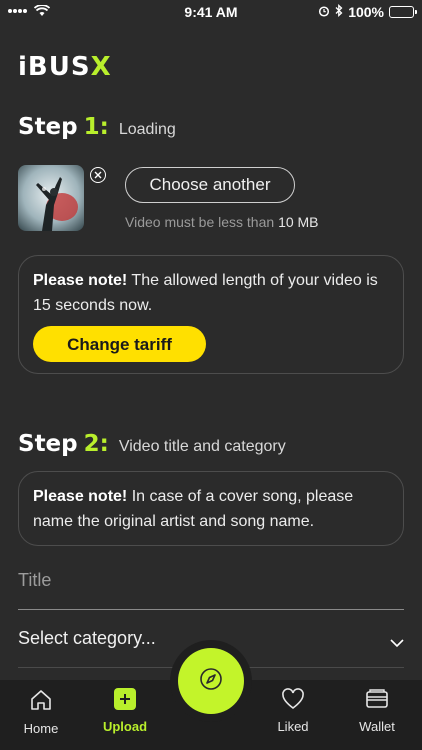 This screenshot has height=750, width=422. I want to click on status-bar: 9:41 AM 100%, so click(211, 12).